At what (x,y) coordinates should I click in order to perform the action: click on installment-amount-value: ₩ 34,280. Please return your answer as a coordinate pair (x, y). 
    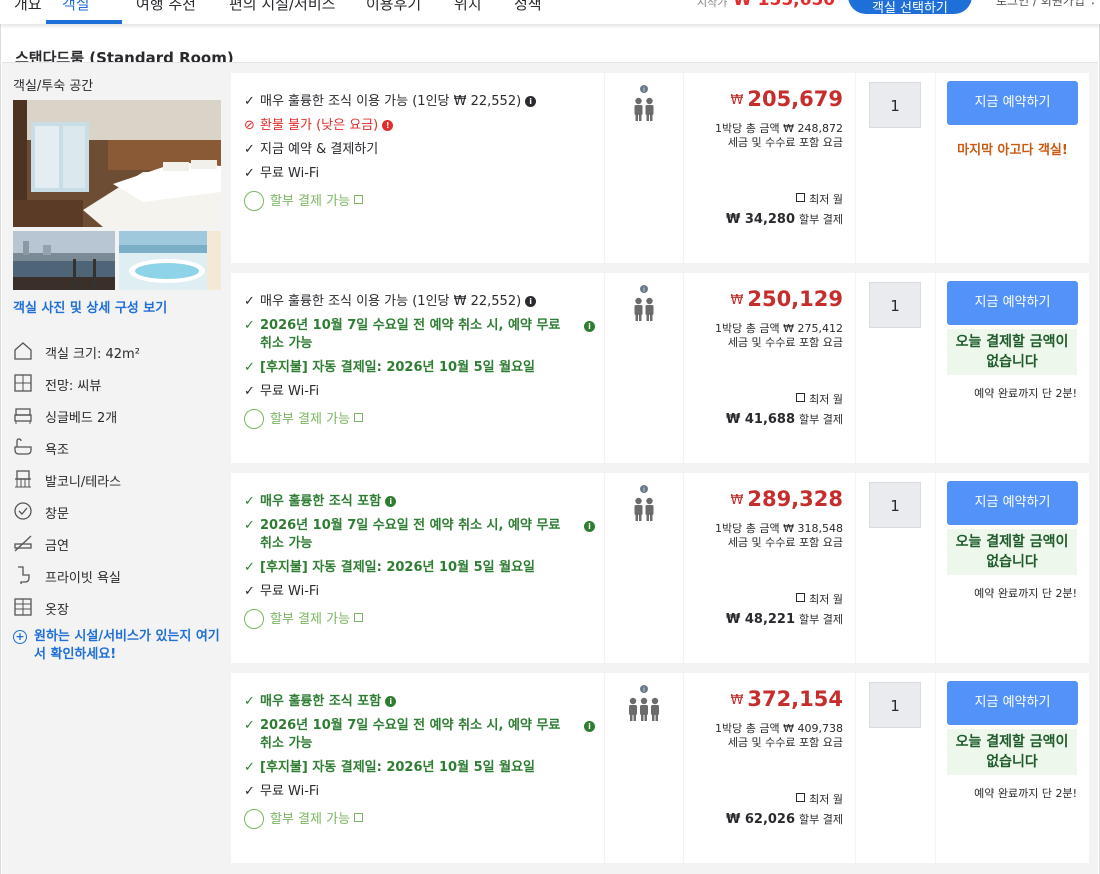
    Looking at the image, I should click on (760, 219).